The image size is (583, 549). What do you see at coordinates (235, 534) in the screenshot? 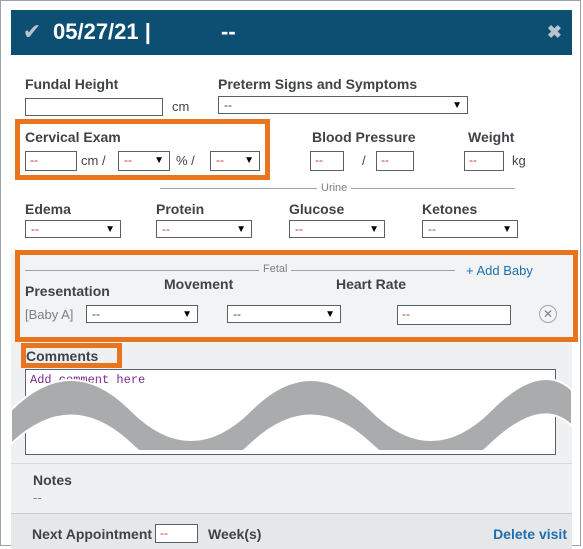
I see `weeks-label: Week(s)` at bounding box center [235, 534].